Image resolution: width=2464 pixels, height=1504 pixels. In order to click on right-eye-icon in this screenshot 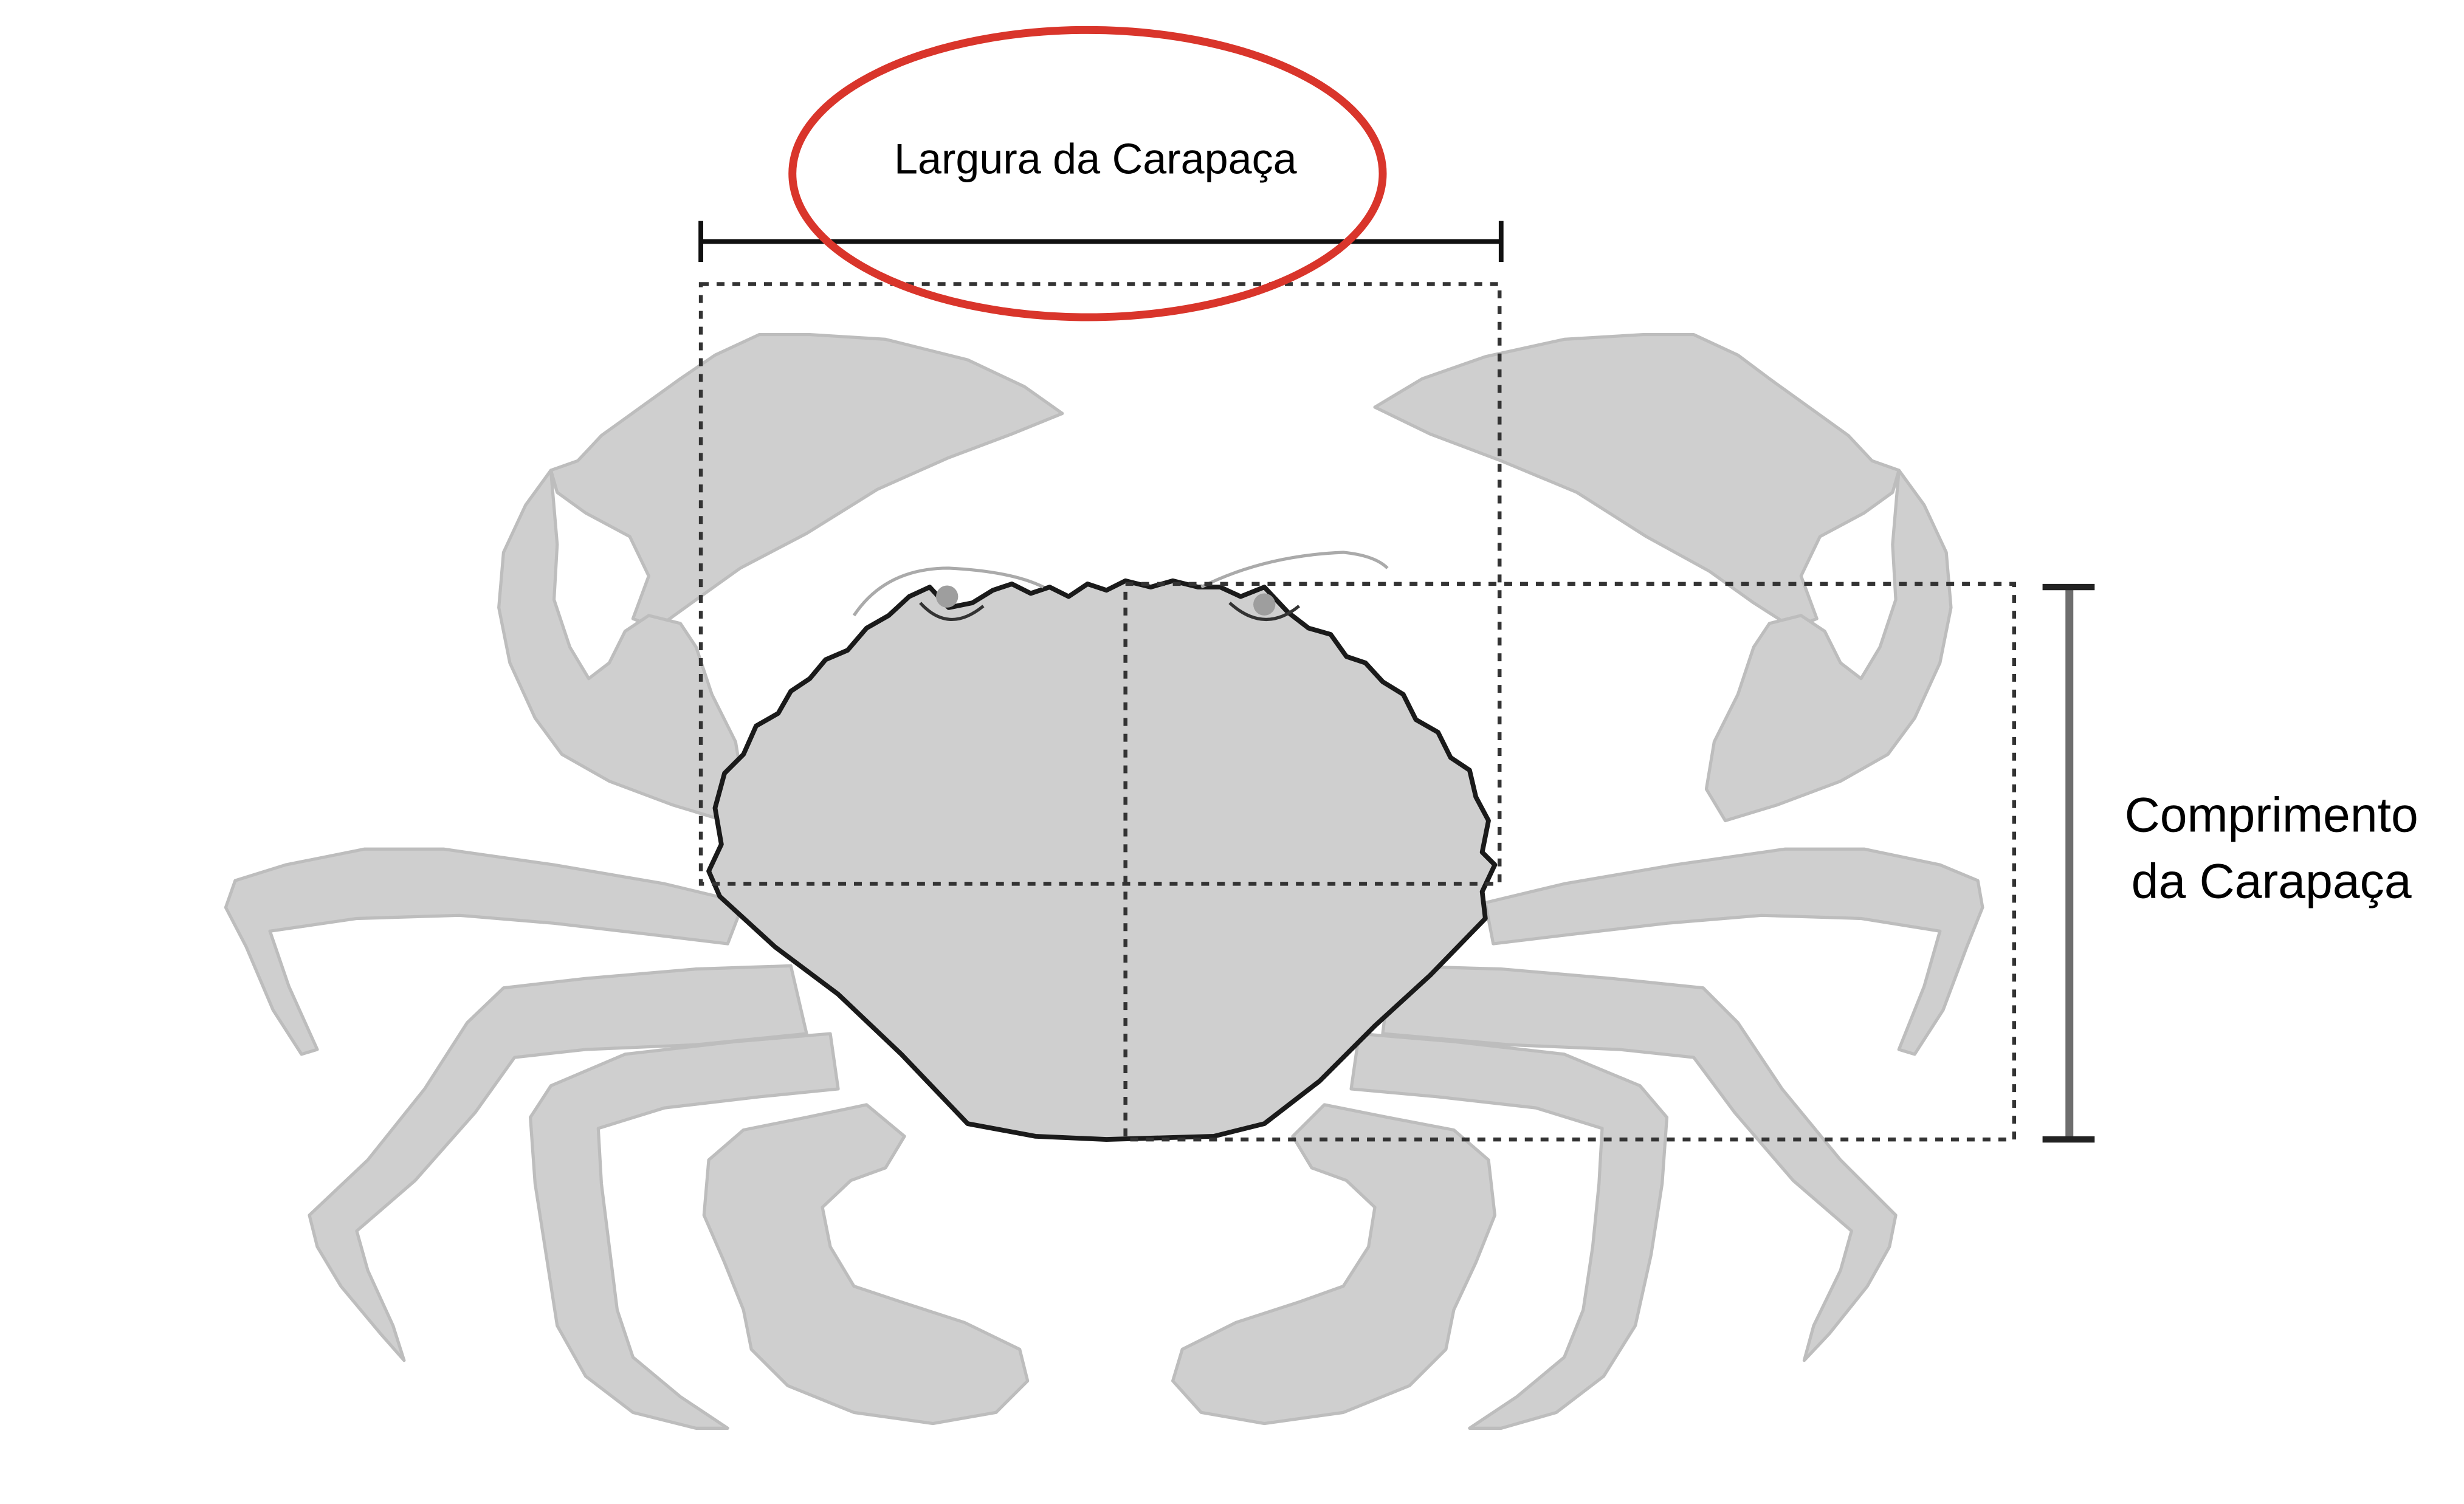, I will do `click(1265, 604)`.